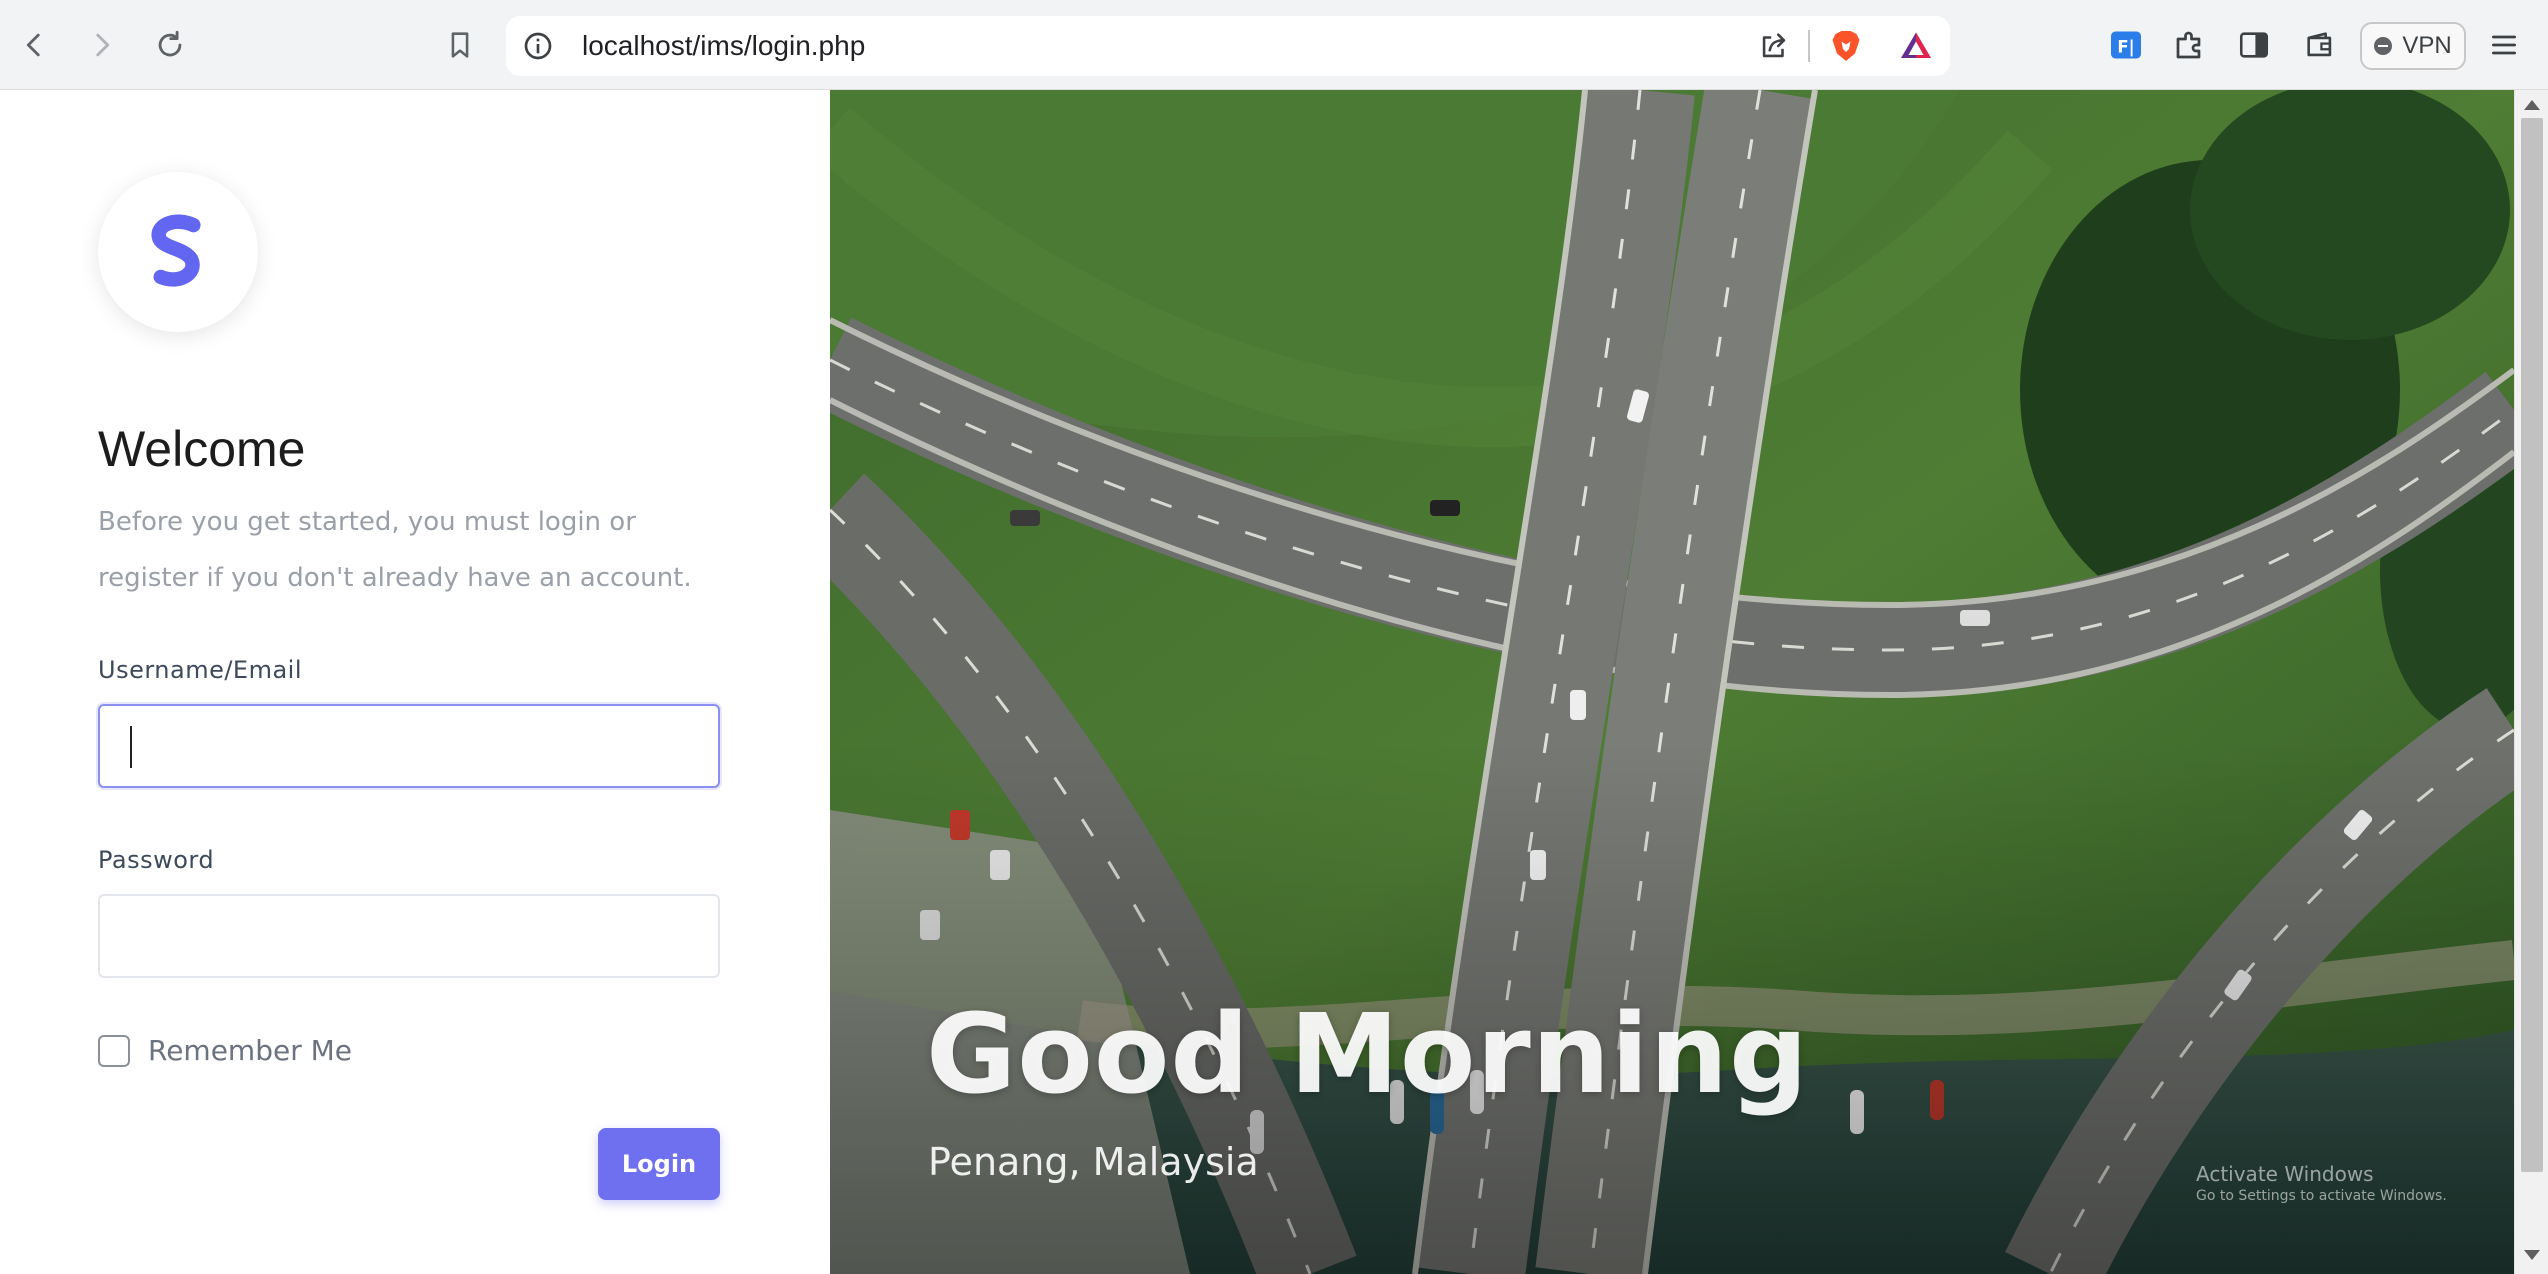 The image size is (2548, 1274). What do you see at coordinates (2125, 48) in the screenshot?
I see `svg-text: F|` at bounding box center [2125, 48].